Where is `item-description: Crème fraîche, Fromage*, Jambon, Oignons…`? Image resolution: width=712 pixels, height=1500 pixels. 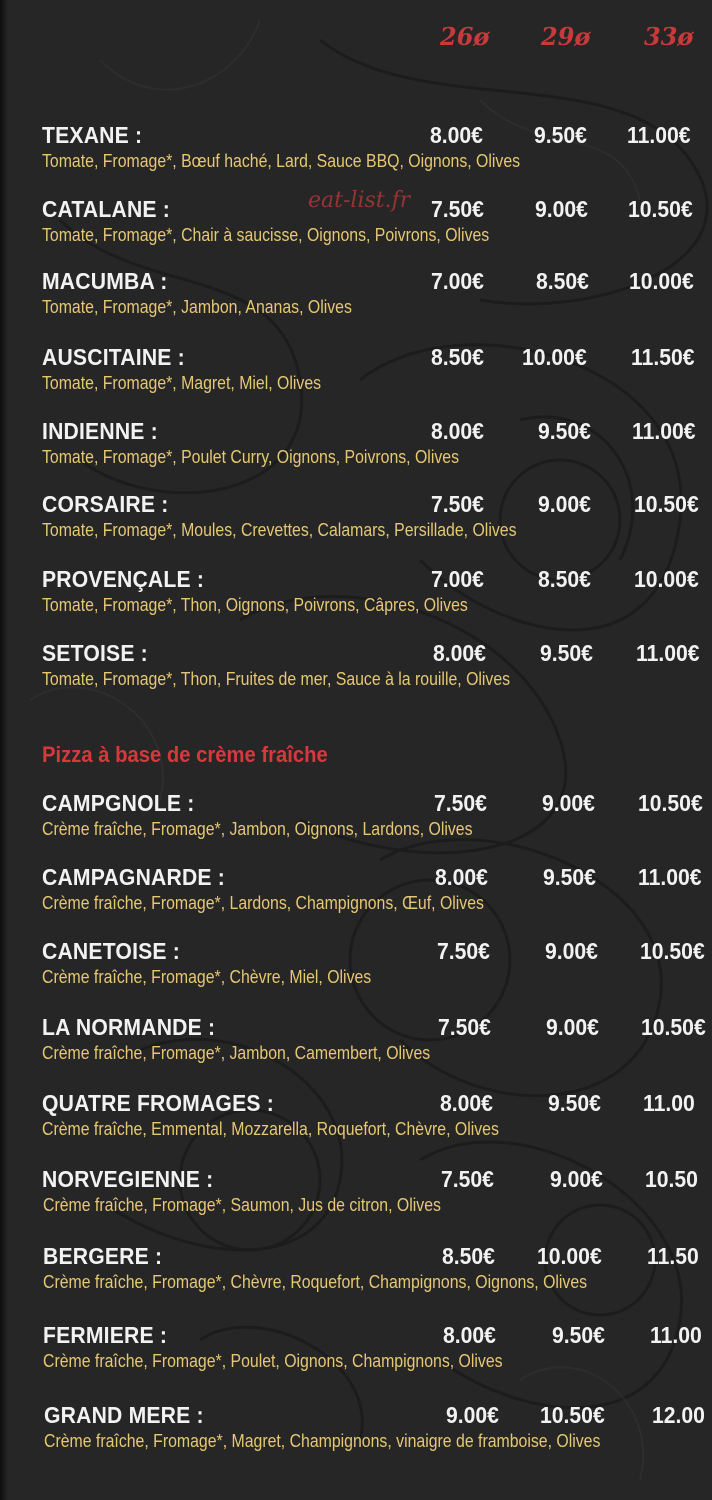
item-description: Crème fraîche, Fromage*, Jambon, Oignons… is located at coordinates (257, 829).